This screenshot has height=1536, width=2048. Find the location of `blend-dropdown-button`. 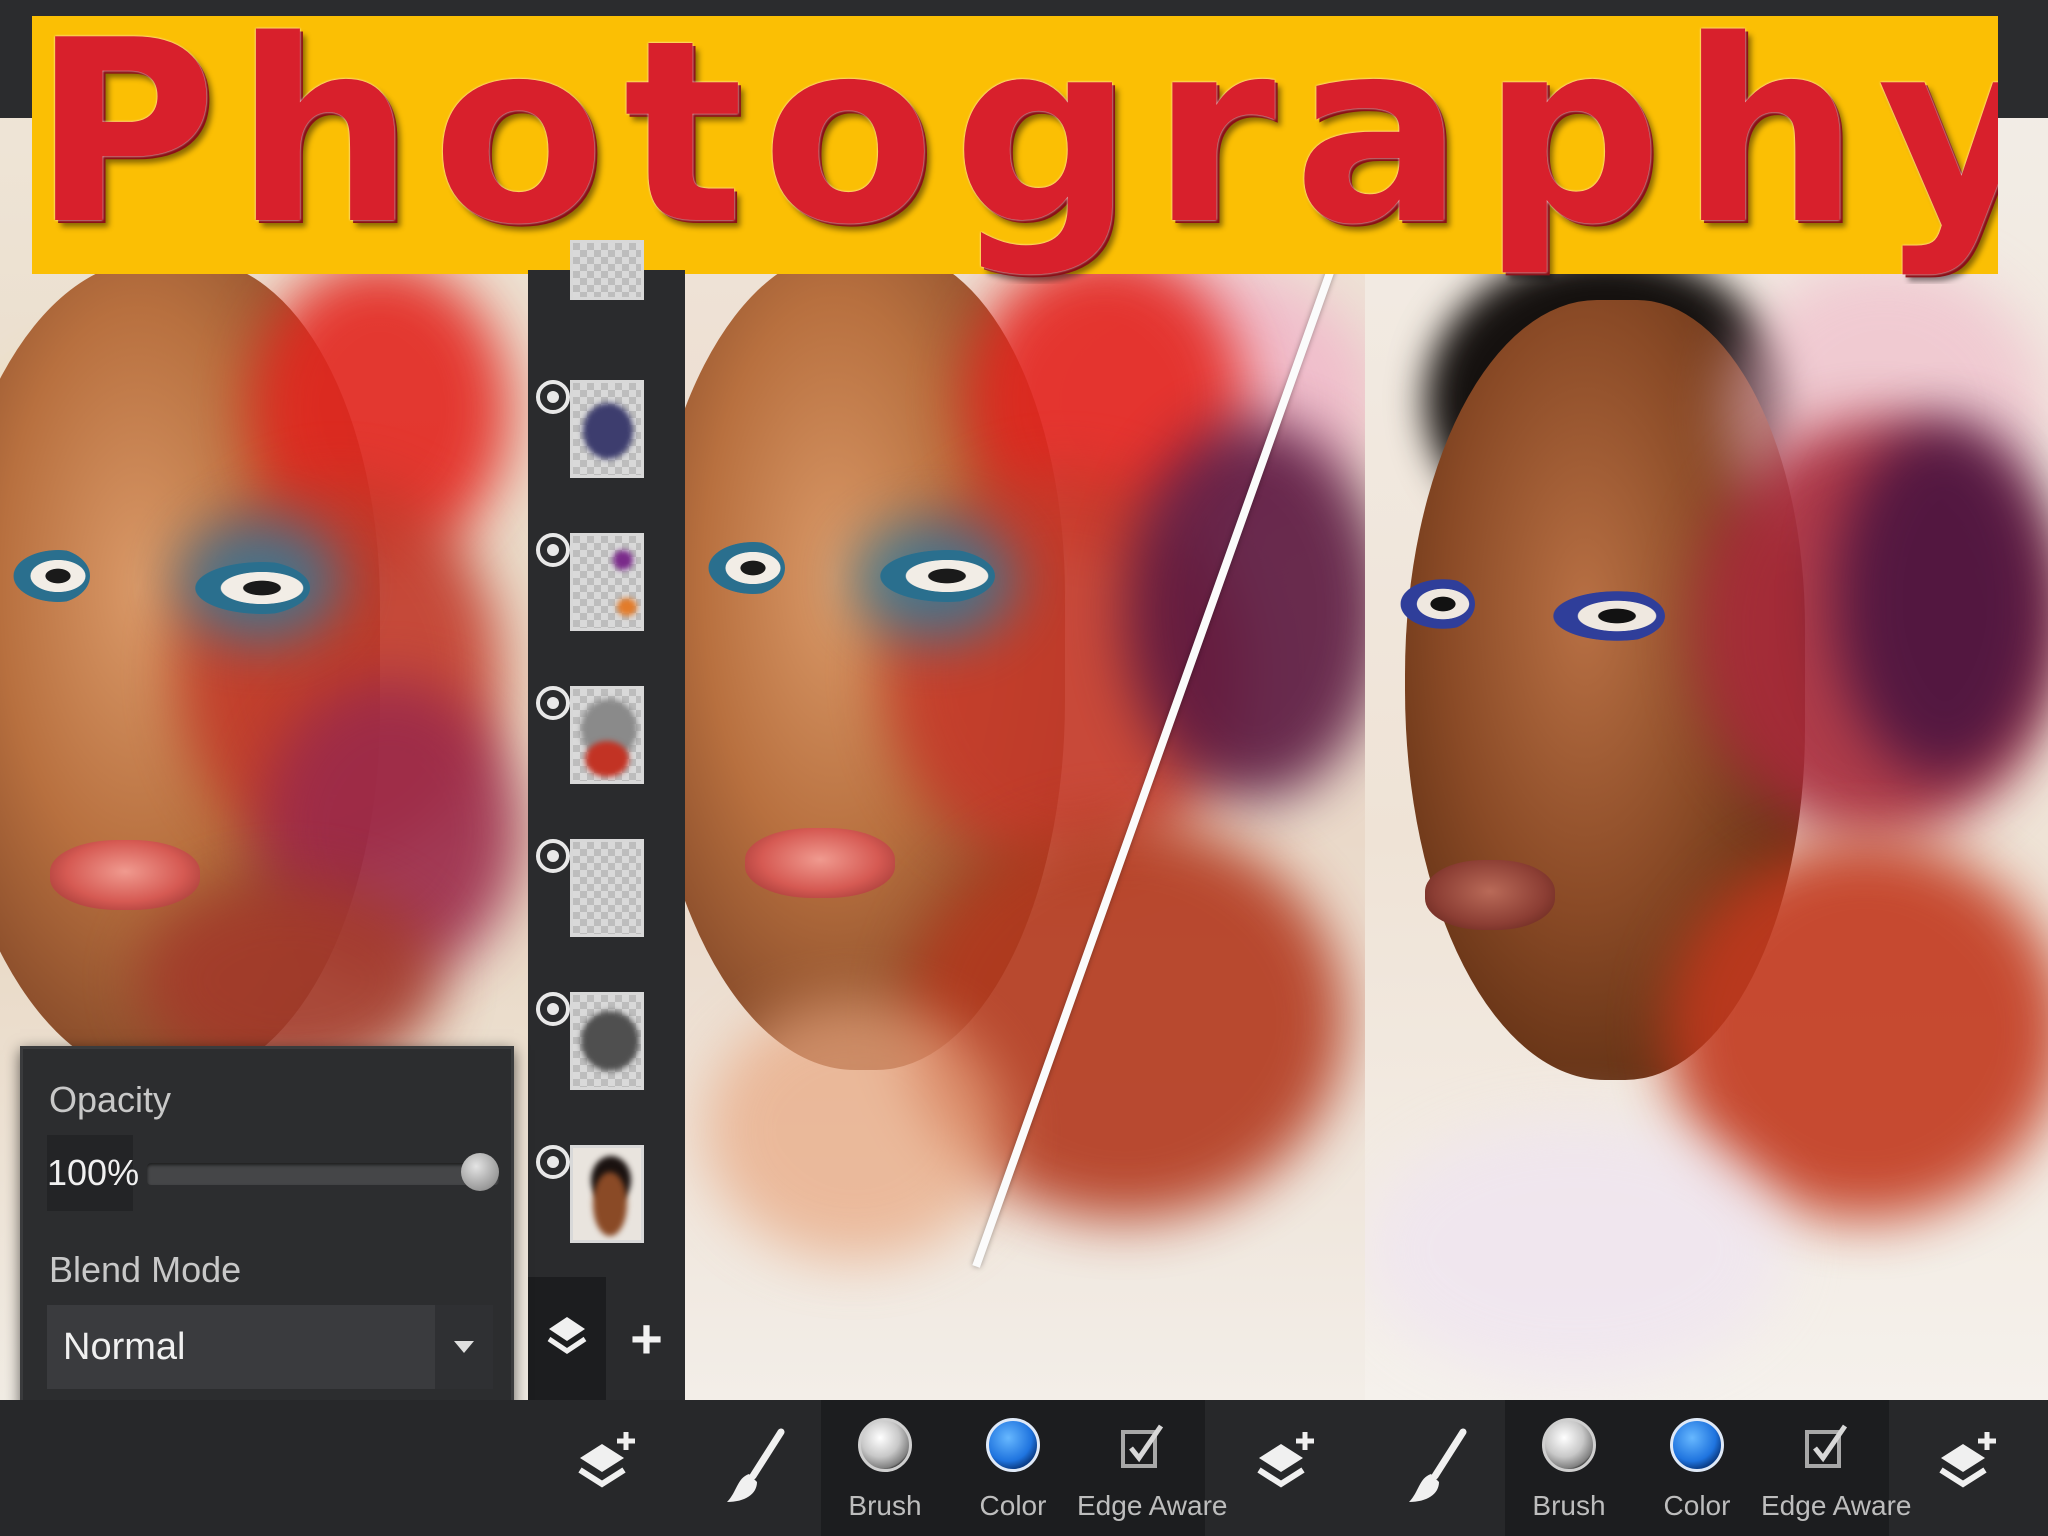

blend-dropdown-button is located at coordinates (464, 1347).